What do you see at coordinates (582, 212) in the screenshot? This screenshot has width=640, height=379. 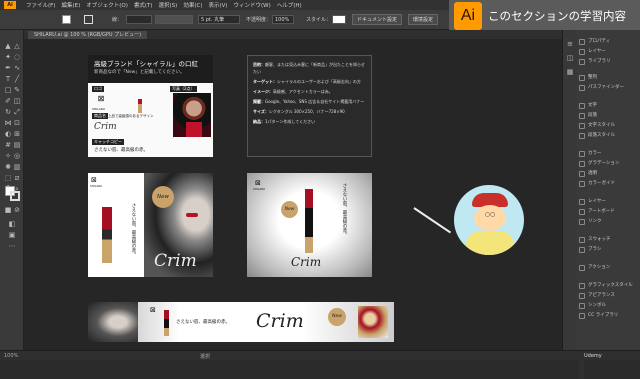 I see `artboards-panel-icon` at bounding box center [582, 212].